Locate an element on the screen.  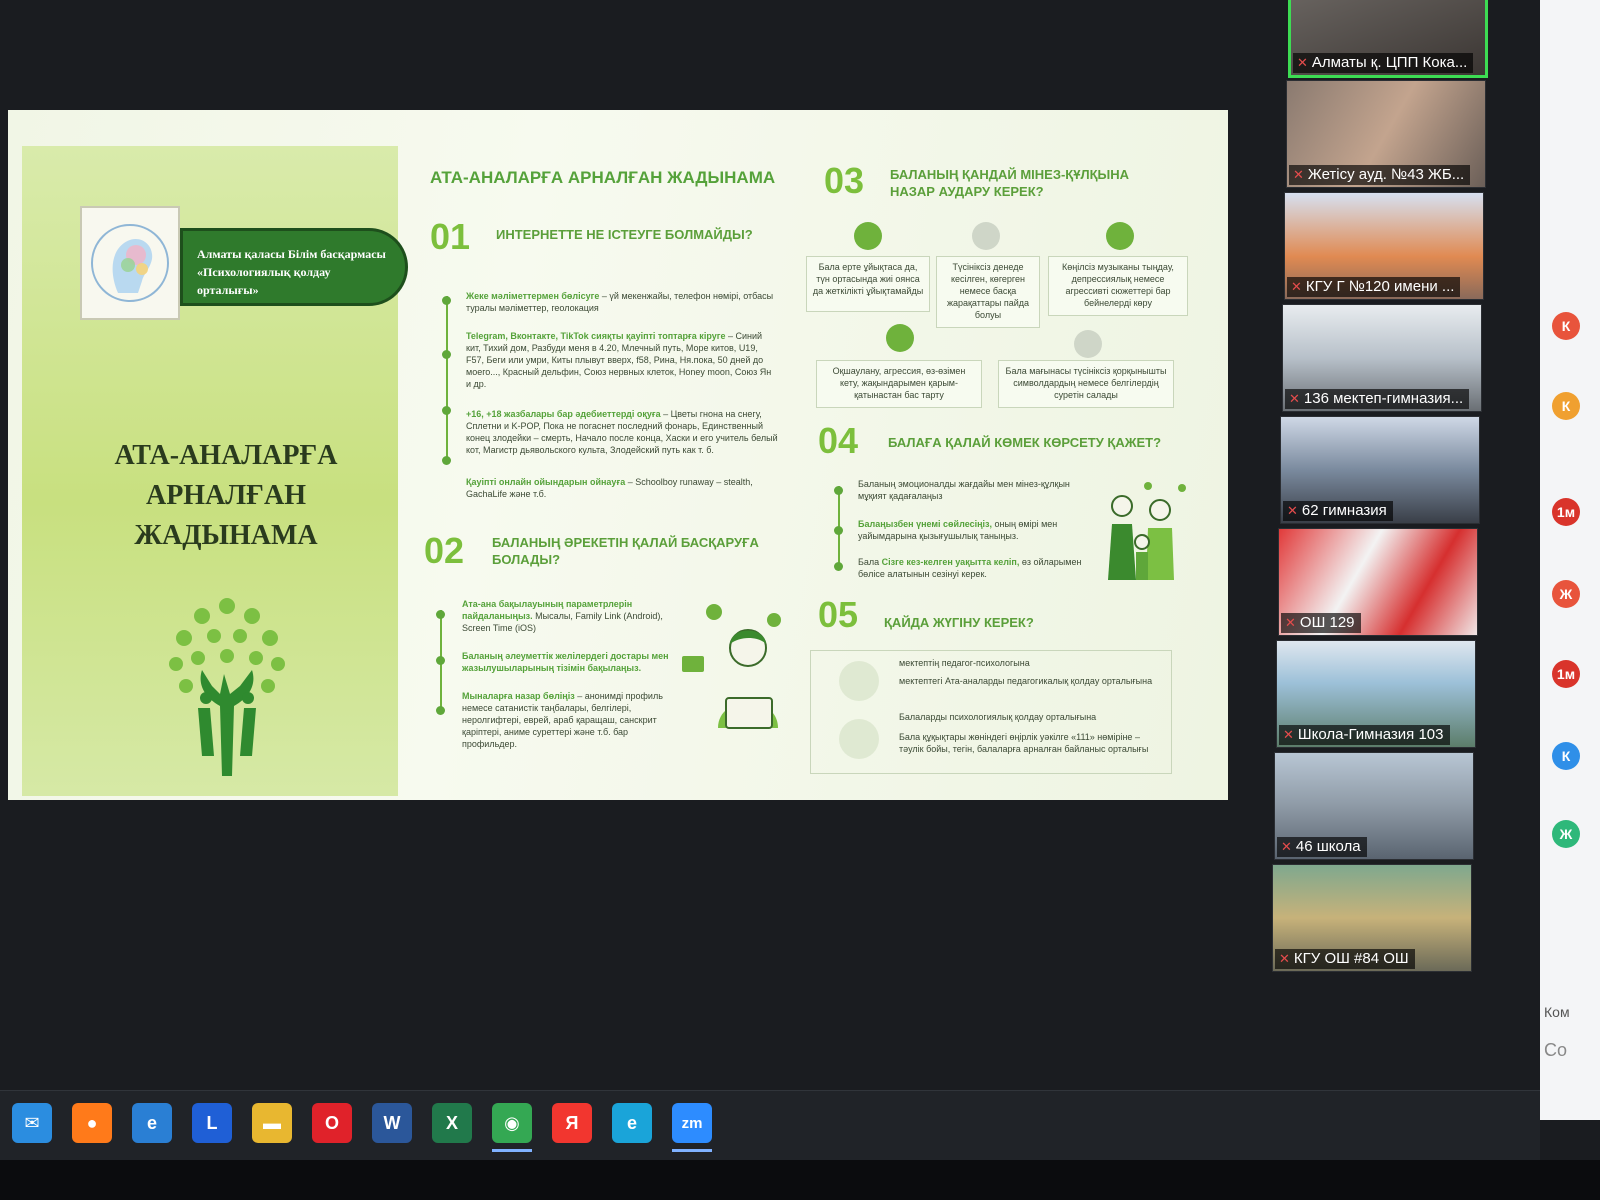
section-title-line: БАЛАНЫҢ ӘРЕКЕТІН ҚАЛАЙ БАСҚАРУҒА is located at coordinates (625, 542).